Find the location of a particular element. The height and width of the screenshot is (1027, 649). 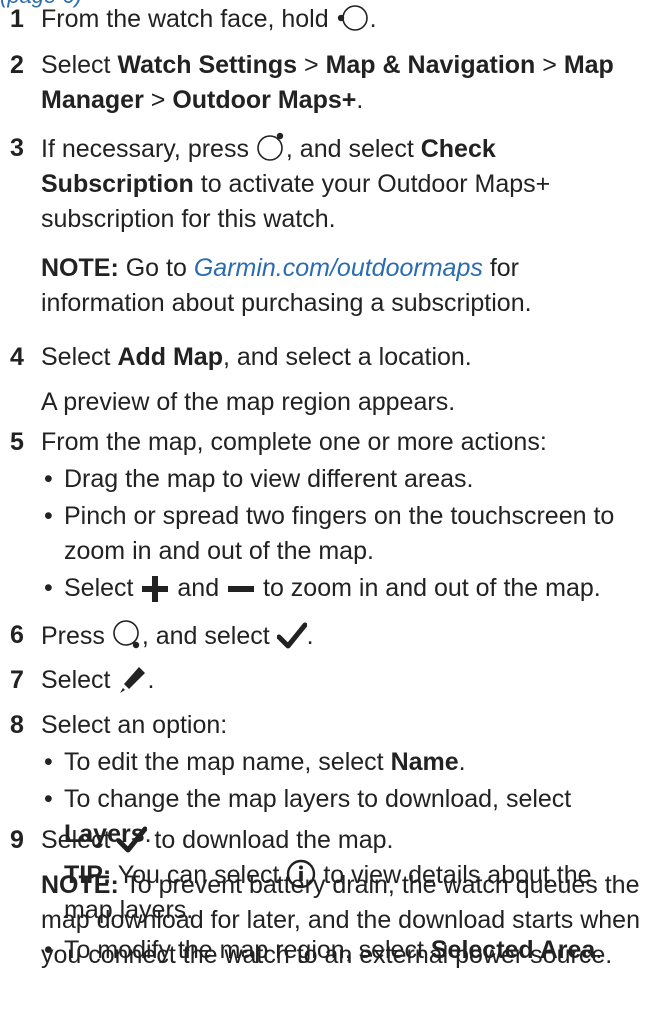

menu-watch-settings: Watch Settings is located at coordinates (207, 65).